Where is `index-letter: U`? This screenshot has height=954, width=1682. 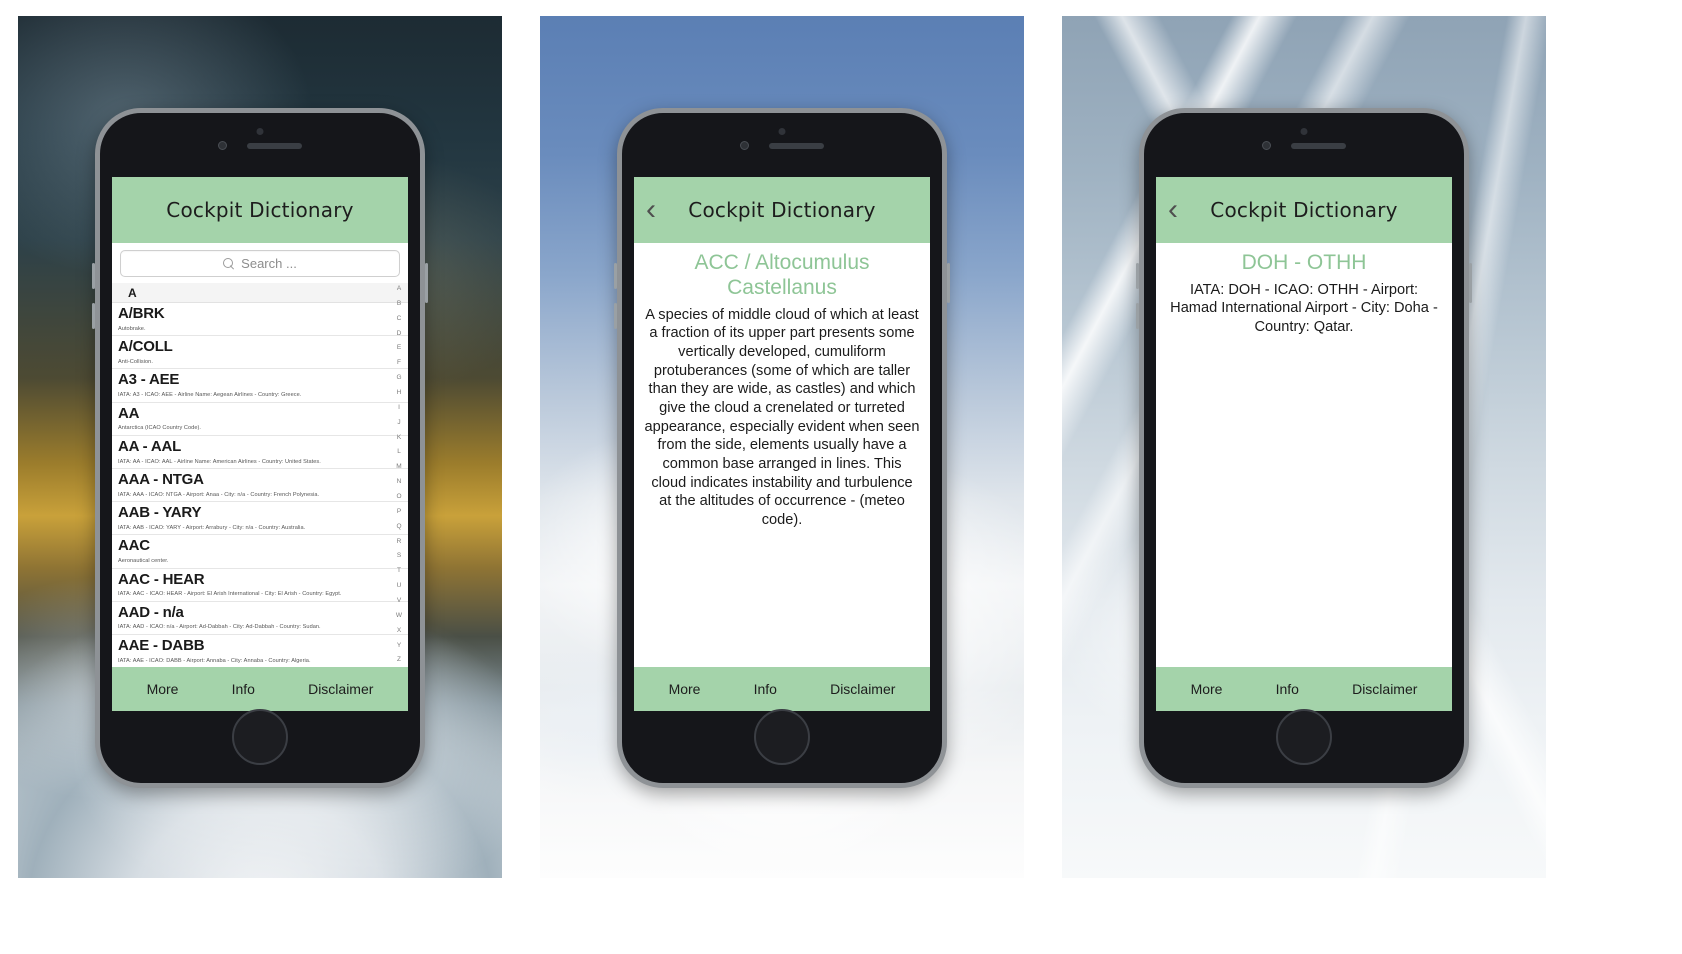
index-letter: U is located at coordinates (399, 586).